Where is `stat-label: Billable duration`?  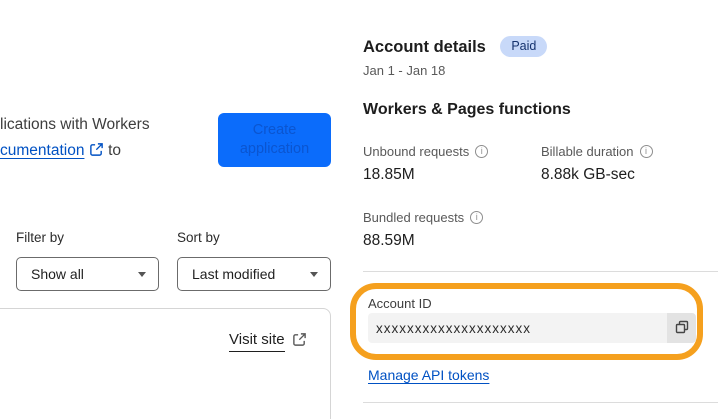 stat-label: Billable duration is located at coordinates (587, 151).